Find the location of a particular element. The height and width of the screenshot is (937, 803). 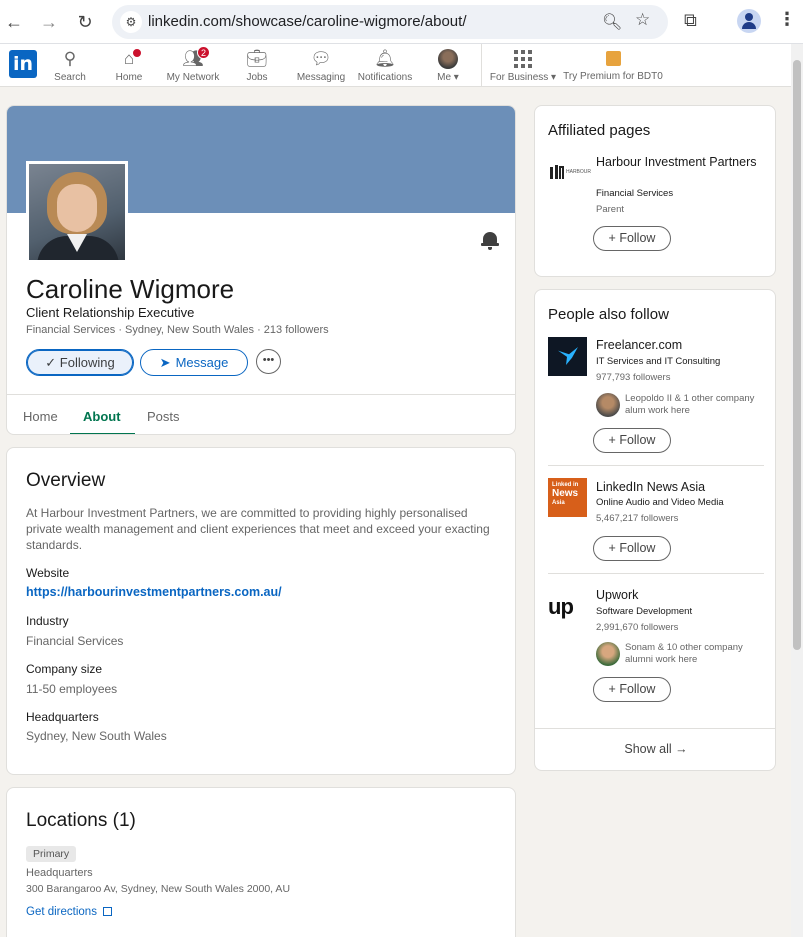

linkedin-logo: in is located at coordinates (23, 64).